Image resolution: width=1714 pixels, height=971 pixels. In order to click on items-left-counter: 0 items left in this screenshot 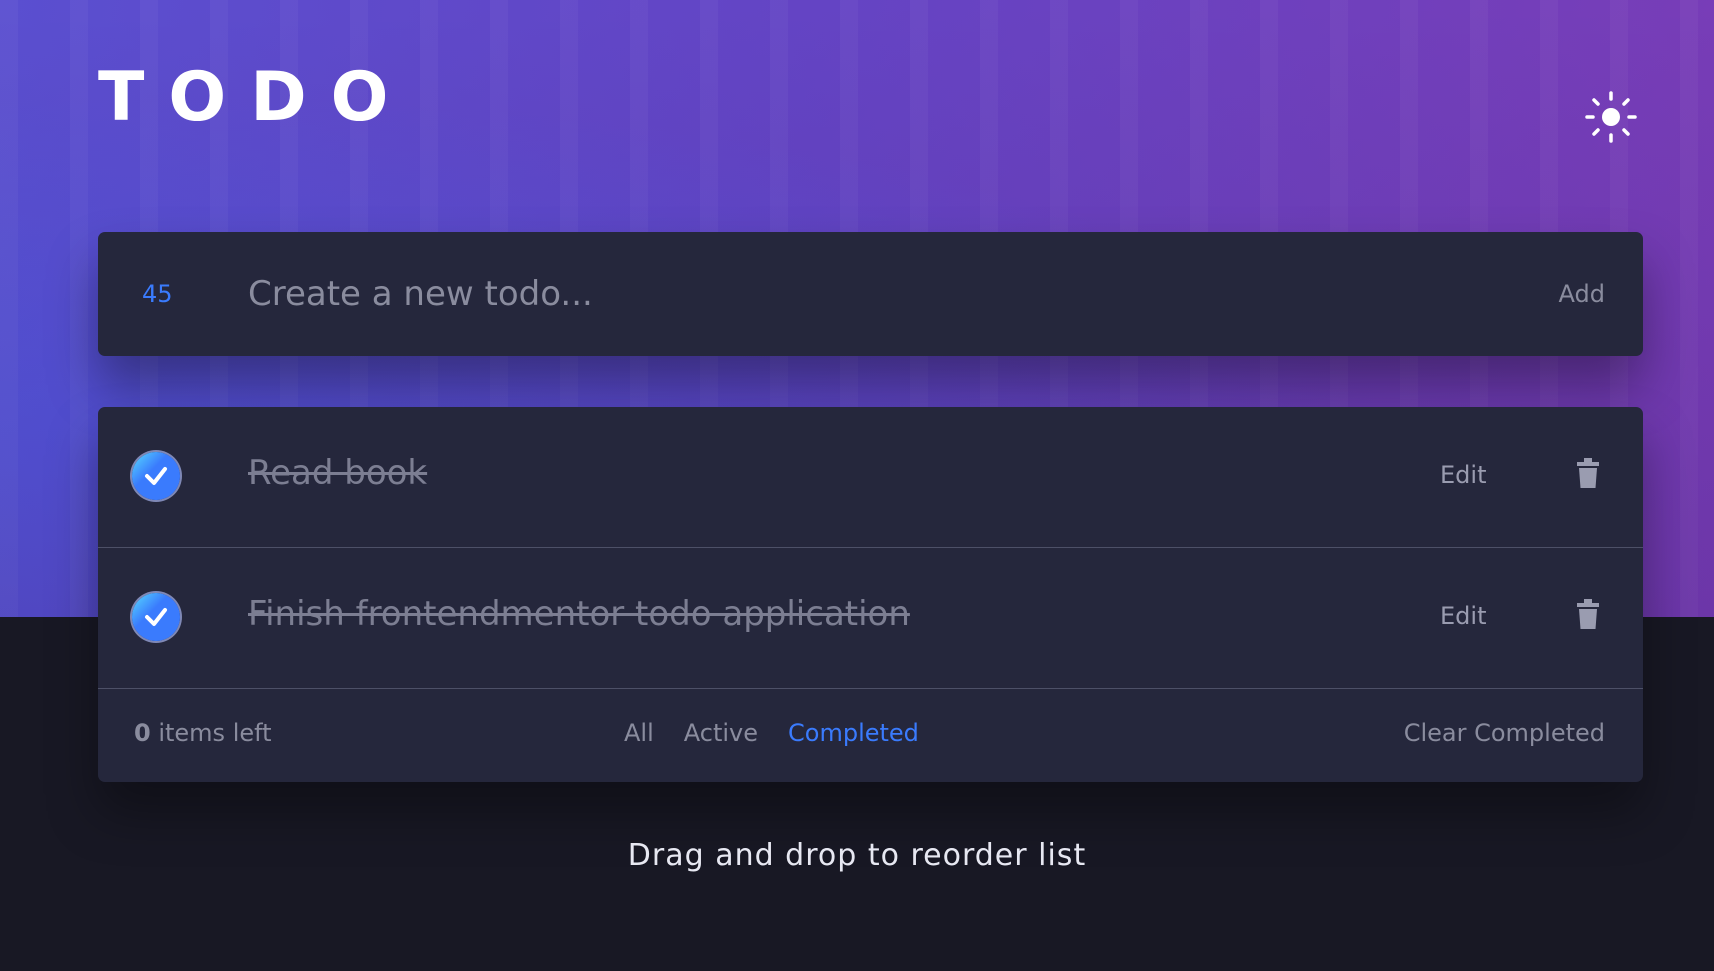, I will do `click(203, 733)`.